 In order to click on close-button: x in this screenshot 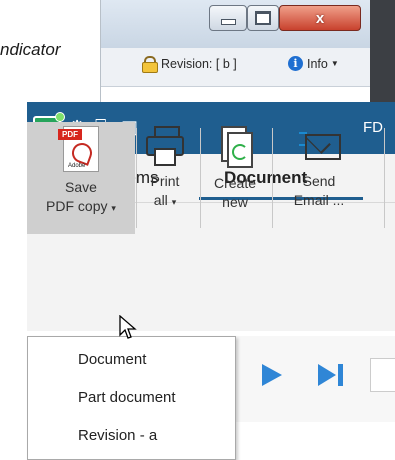, I will do `click(320, 18)`.